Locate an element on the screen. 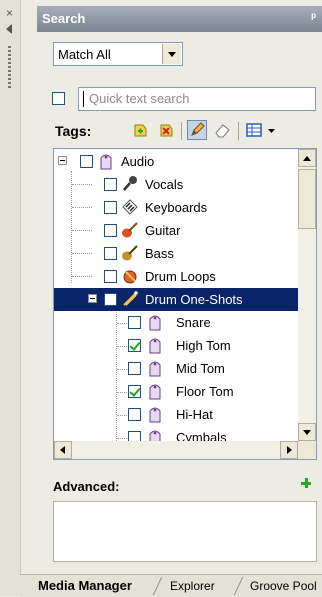 This screenshot has width=322, height=597. text-cursor is located at coordinates (83, 99).